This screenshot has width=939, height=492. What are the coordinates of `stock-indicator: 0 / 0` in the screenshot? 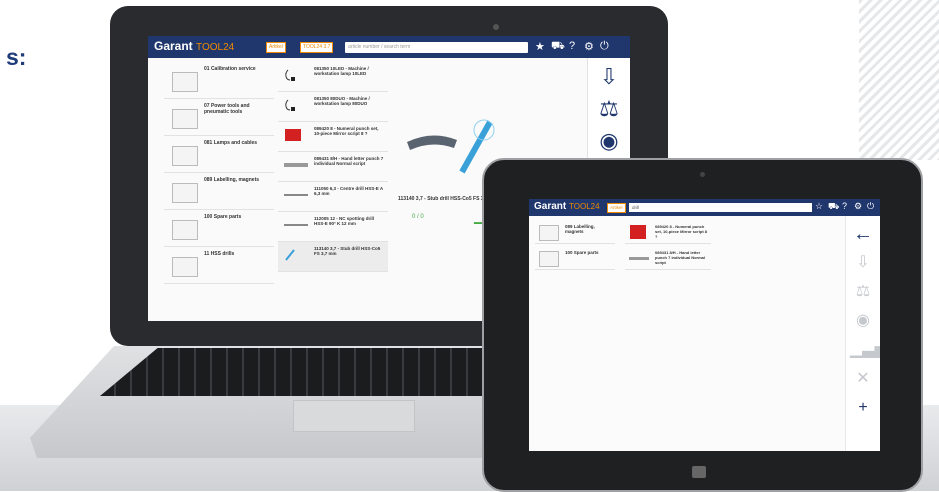 It's located at (418, 217).